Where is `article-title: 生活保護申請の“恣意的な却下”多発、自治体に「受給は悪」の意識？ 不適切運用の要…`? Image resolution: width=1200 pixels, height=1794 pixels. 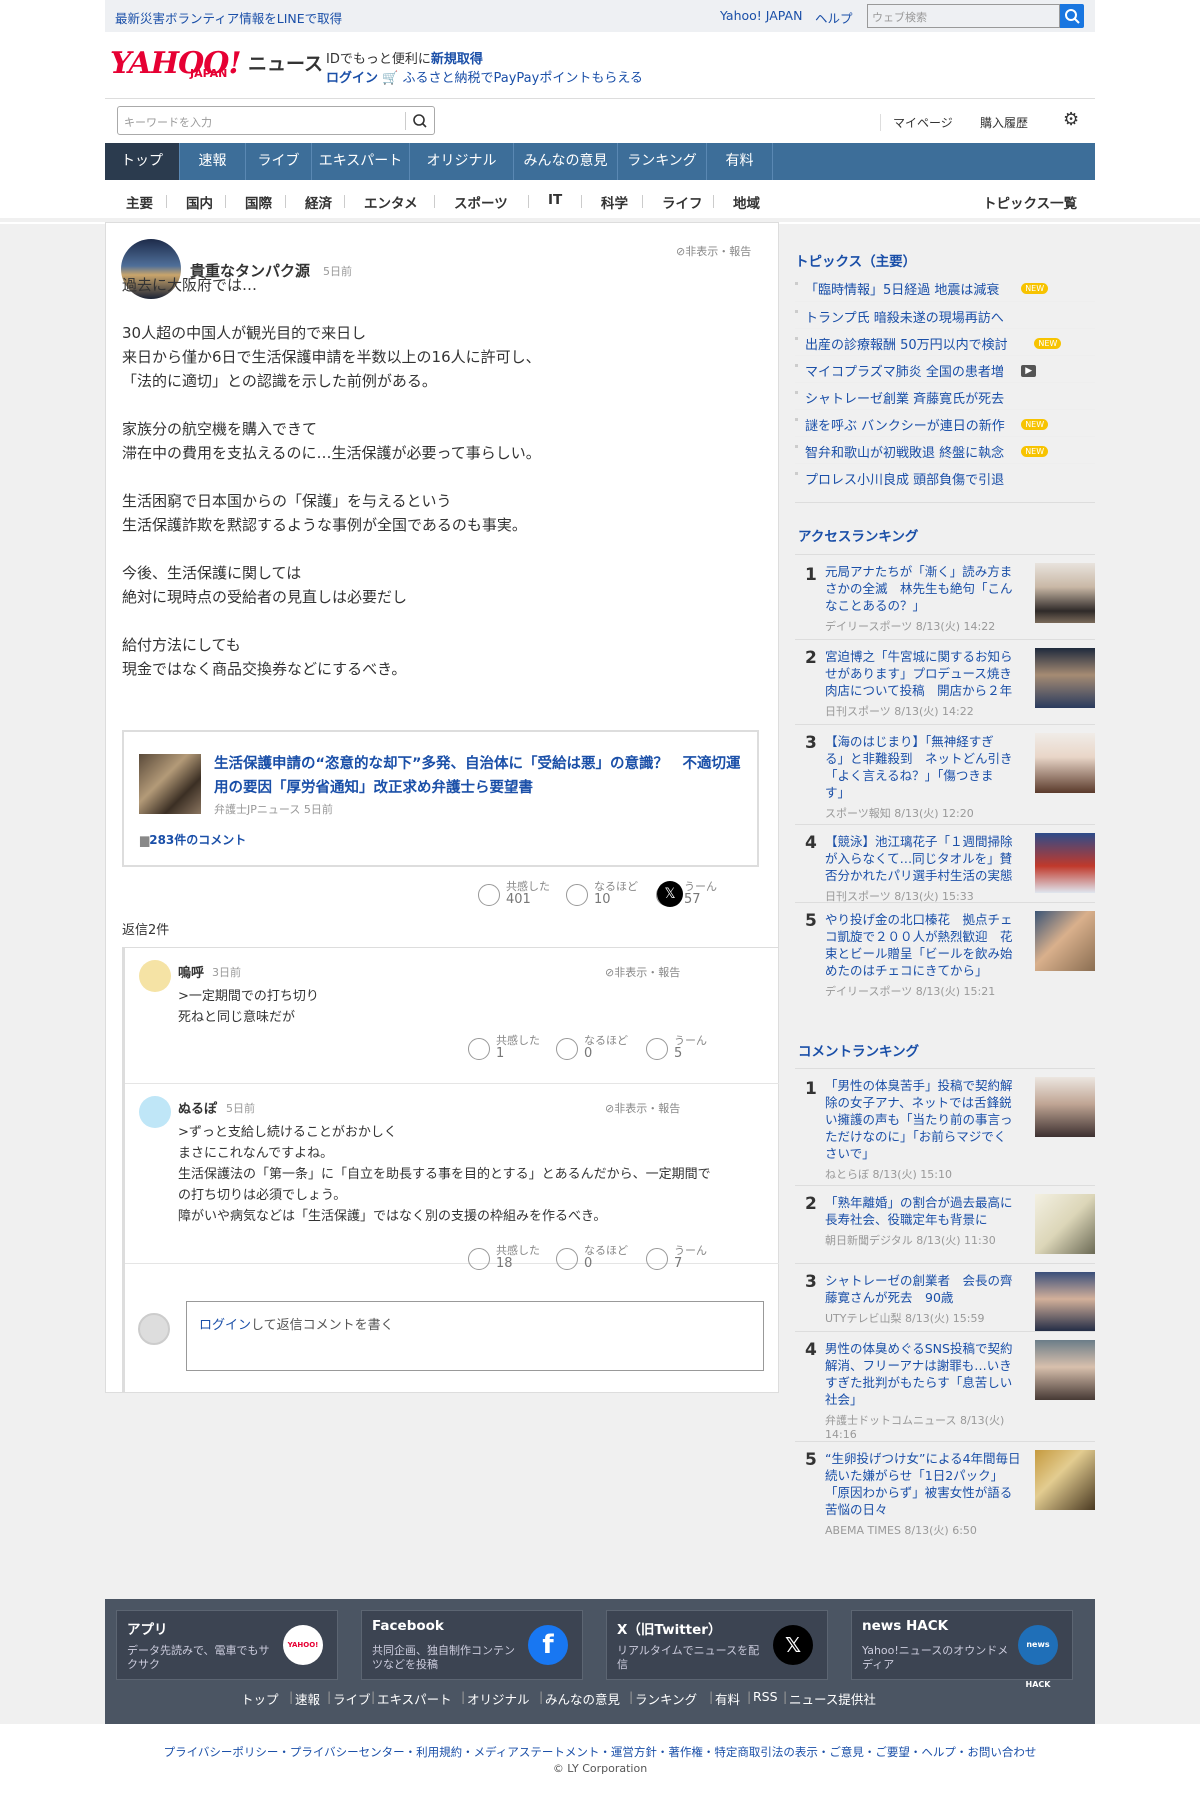
article-title: 生活保護申請の“恣意的な却下”多発、自治体に「受給は悪」の意識？ 不適切運用の要… is located at coordinates (479, 776).